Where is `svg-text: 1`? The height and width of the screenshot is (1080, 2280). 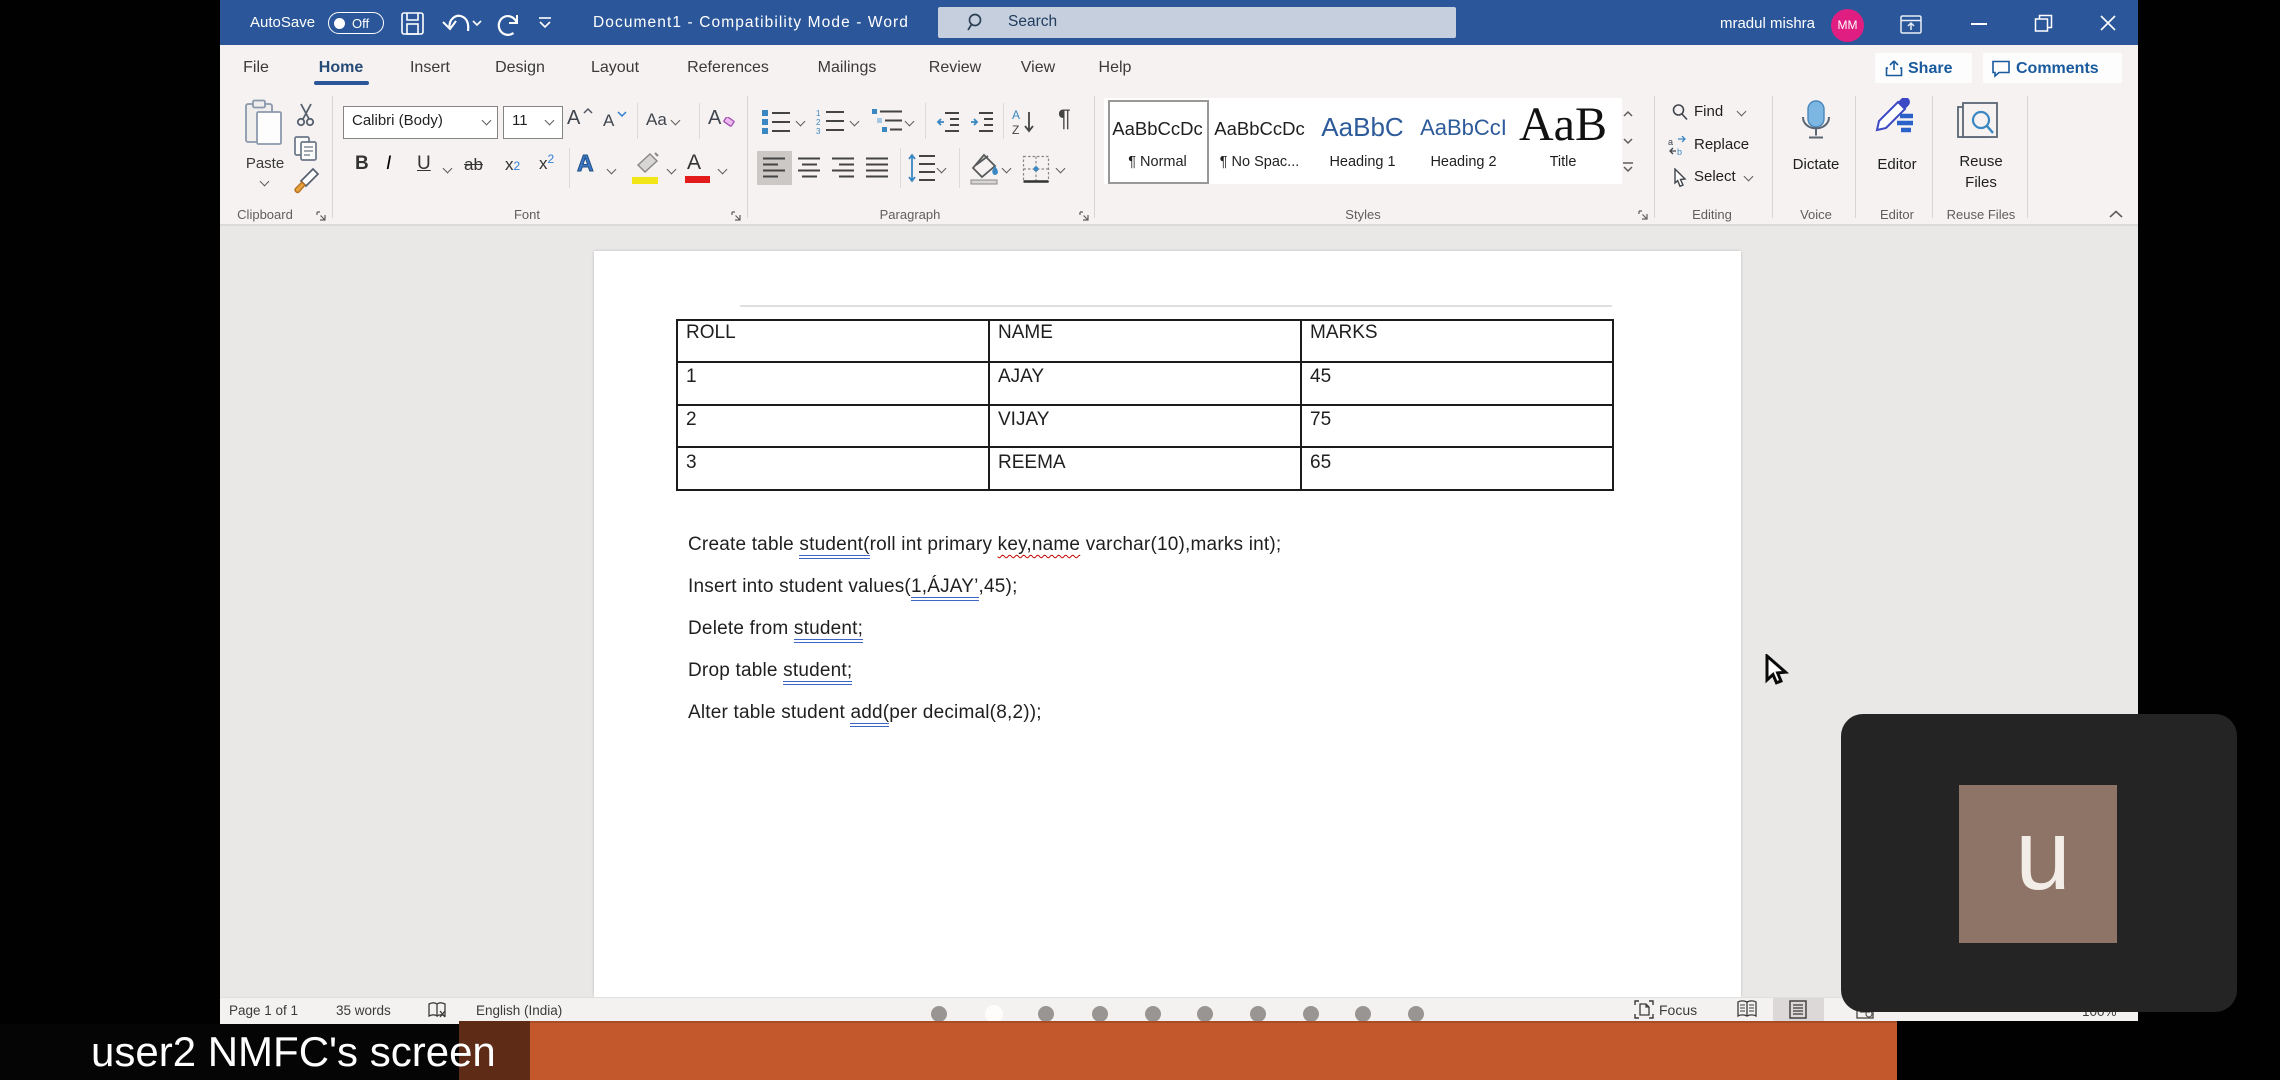 svg-text: 1 is located at coordinates (818, 113).